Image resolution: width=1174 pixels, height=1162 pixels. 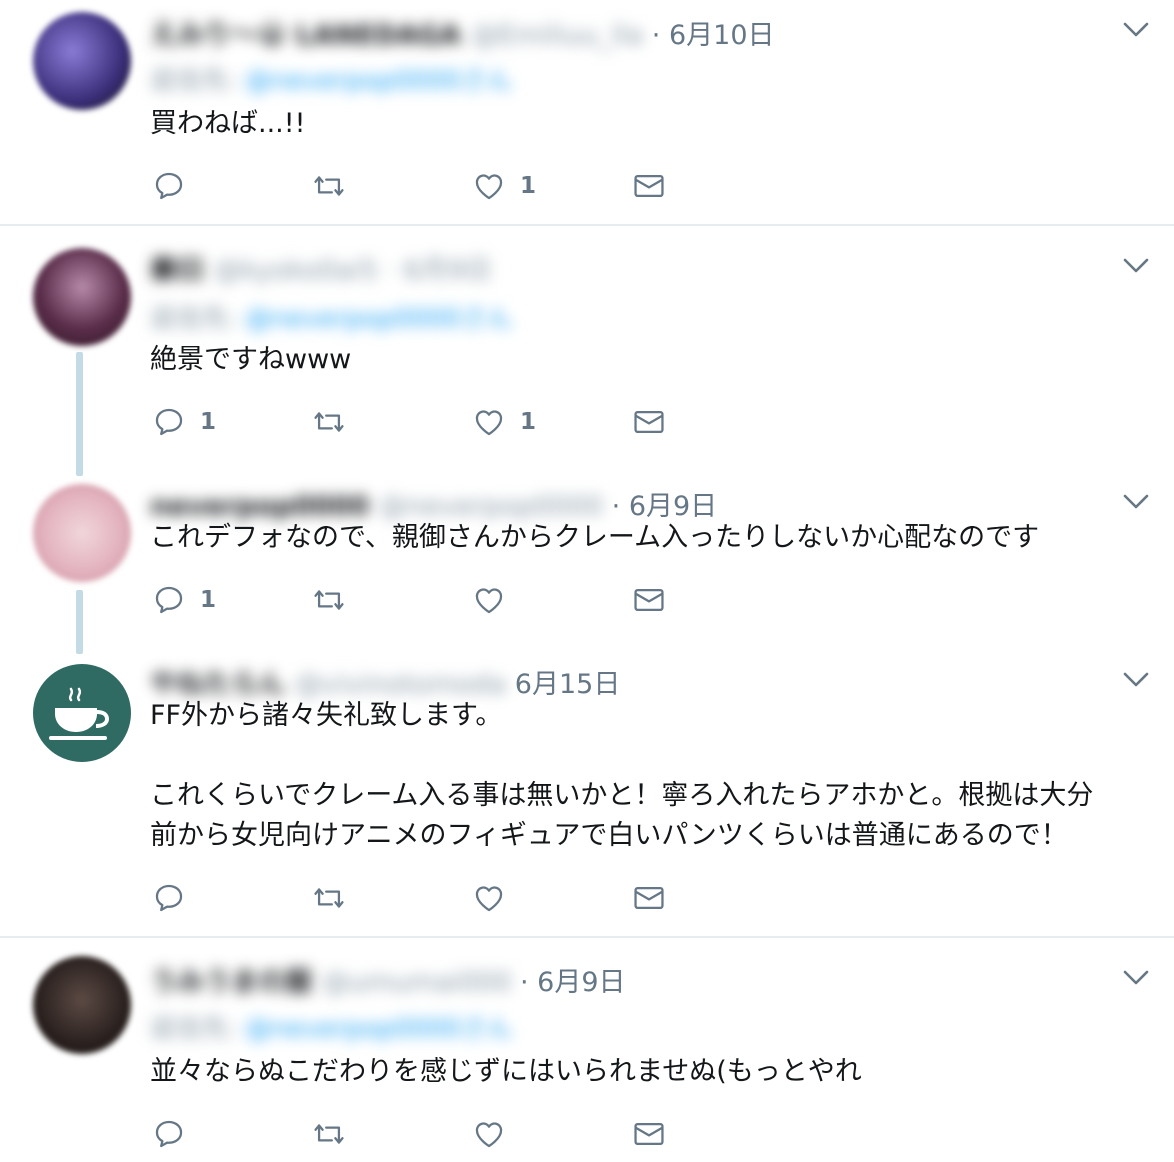 I want to click on user-name: うみうまの服, so click(x=231, y=979).